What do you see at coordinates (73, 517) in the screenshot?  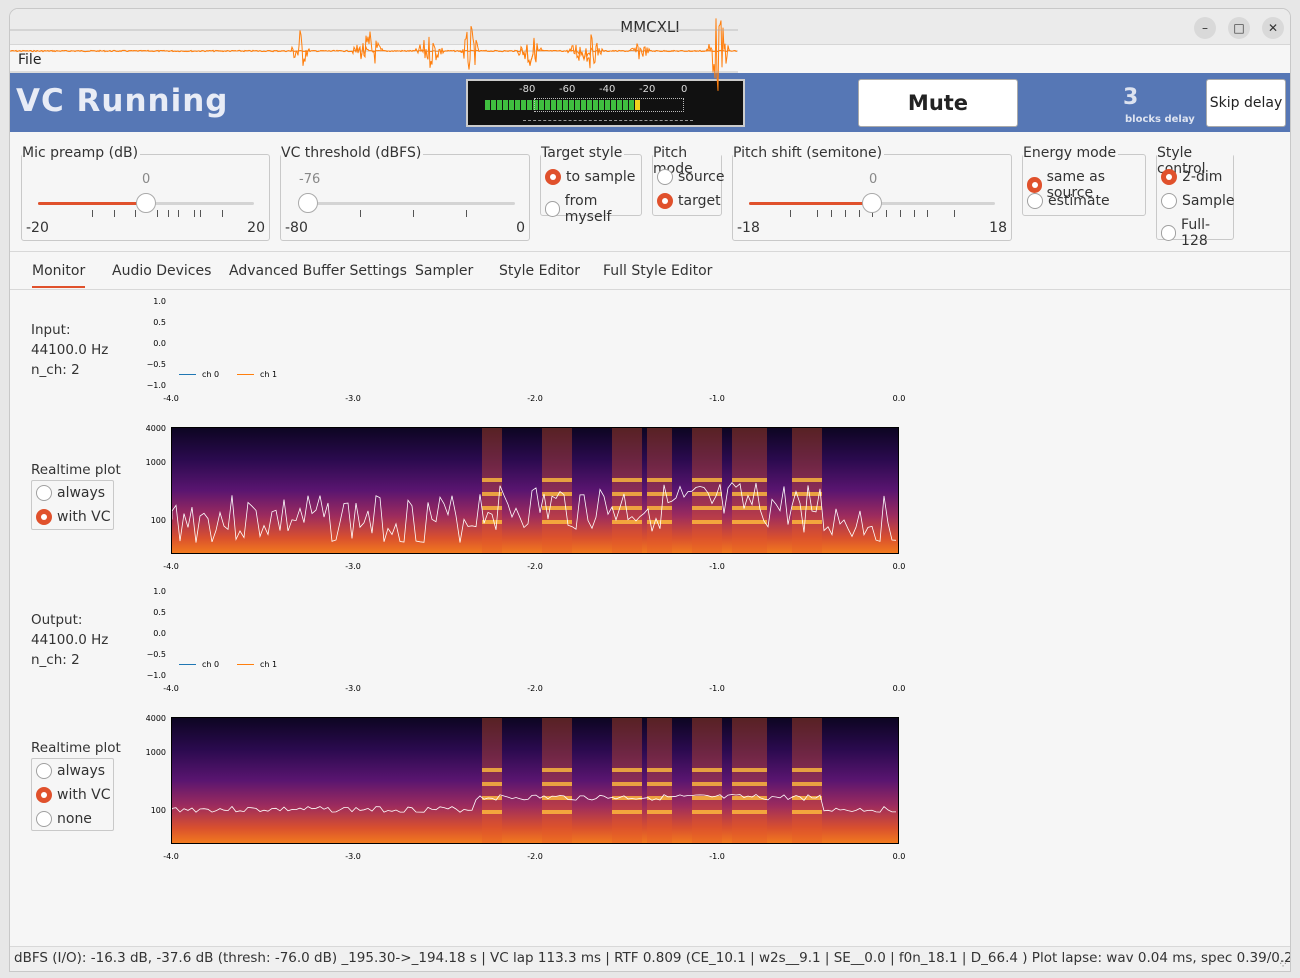 I see `realtime-in-with-vc: with VC` at bounding box center [73, 517].